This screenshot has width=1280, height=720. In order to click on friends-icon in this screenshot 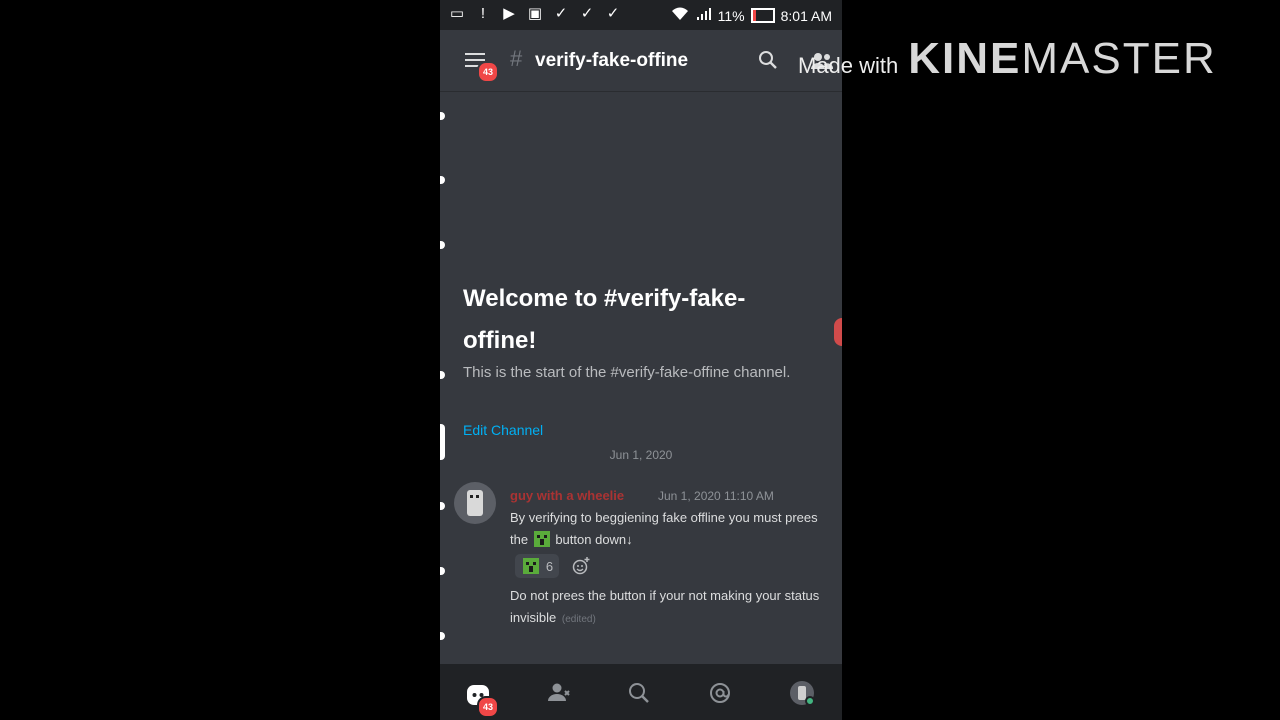, I will do `click(559, 694)`.